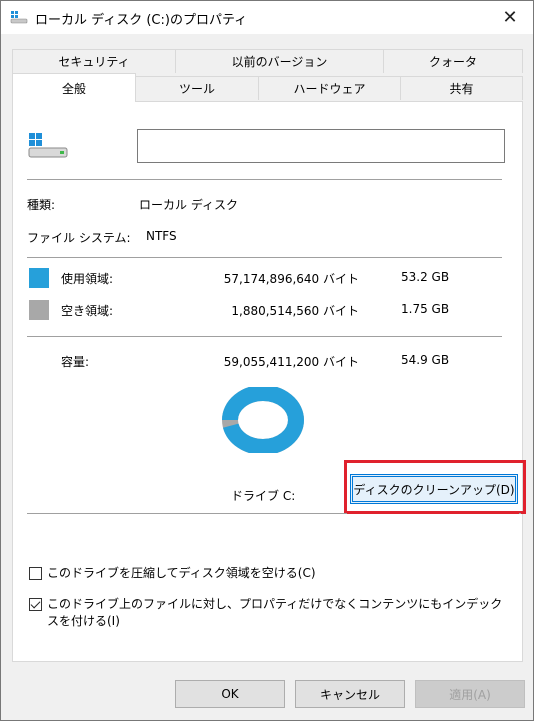 The width and height of the screenshot is (534, 721). I want to click on compress-checkbox, so click(35, 573).